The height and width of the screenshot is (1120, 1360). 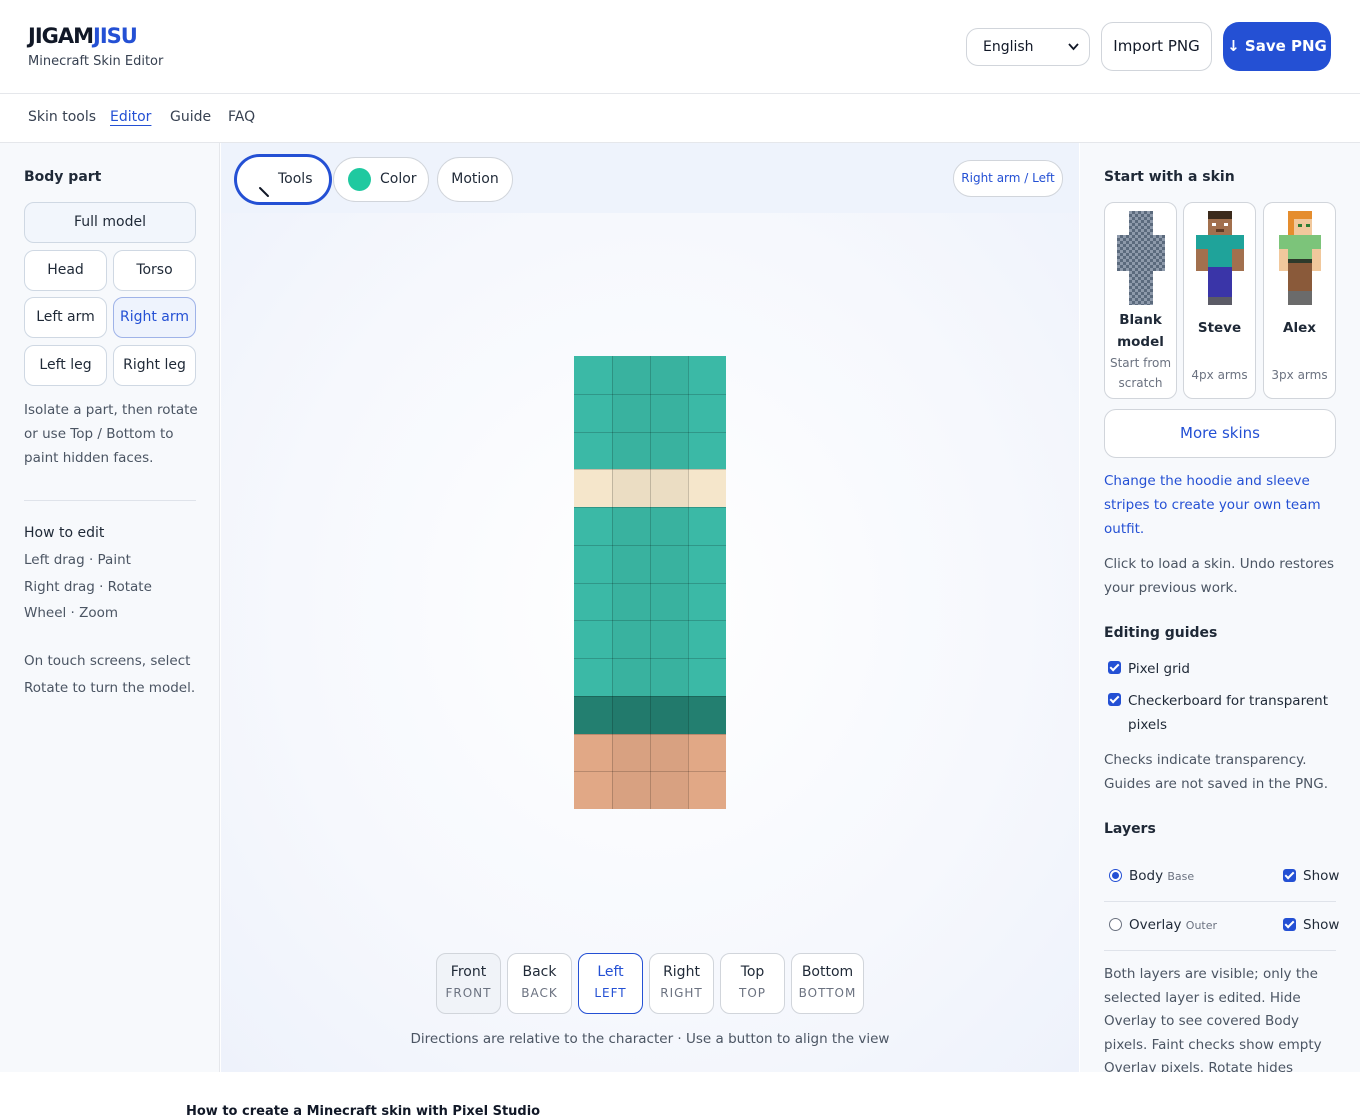 What do you see at coordinates (1289, 875) in the screenshot?
I see `layer-body-show-checkbox` at bounding box center [1289, 875].